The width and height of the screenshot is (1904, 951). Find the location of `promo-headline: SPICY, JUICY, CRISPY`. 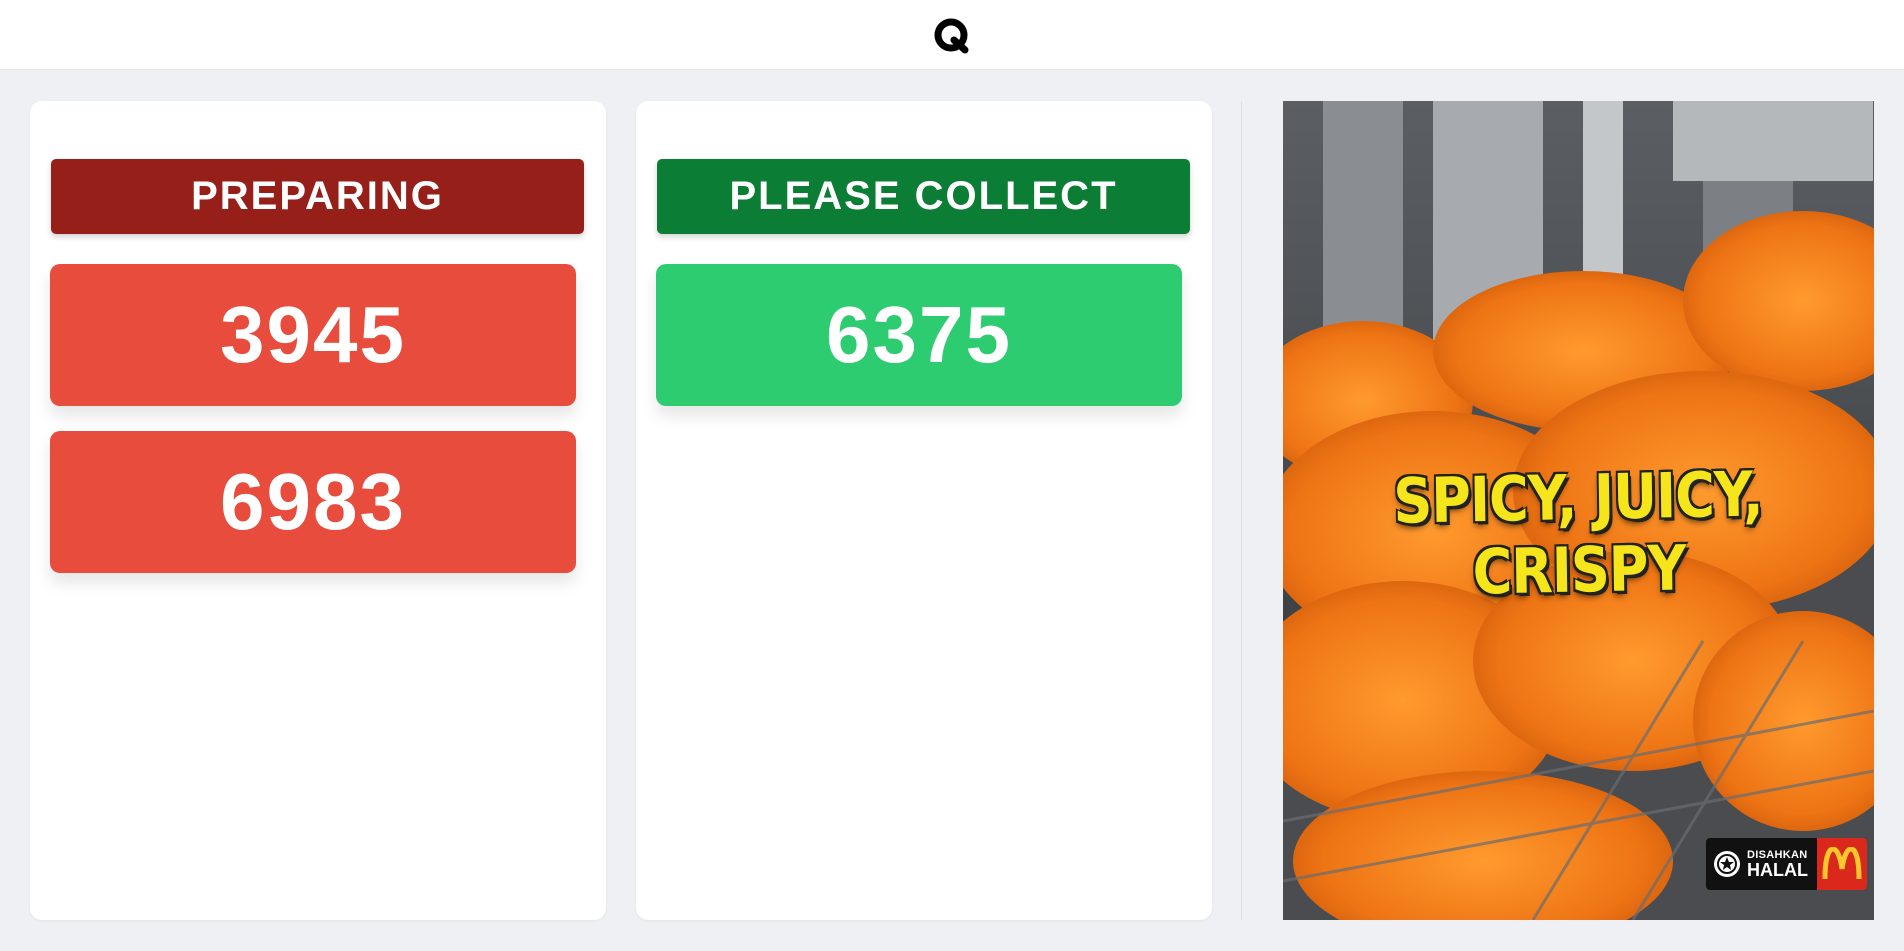

promo-headline: SPICY, JUICY, CRISPY is located at coordinates (1577, 533).